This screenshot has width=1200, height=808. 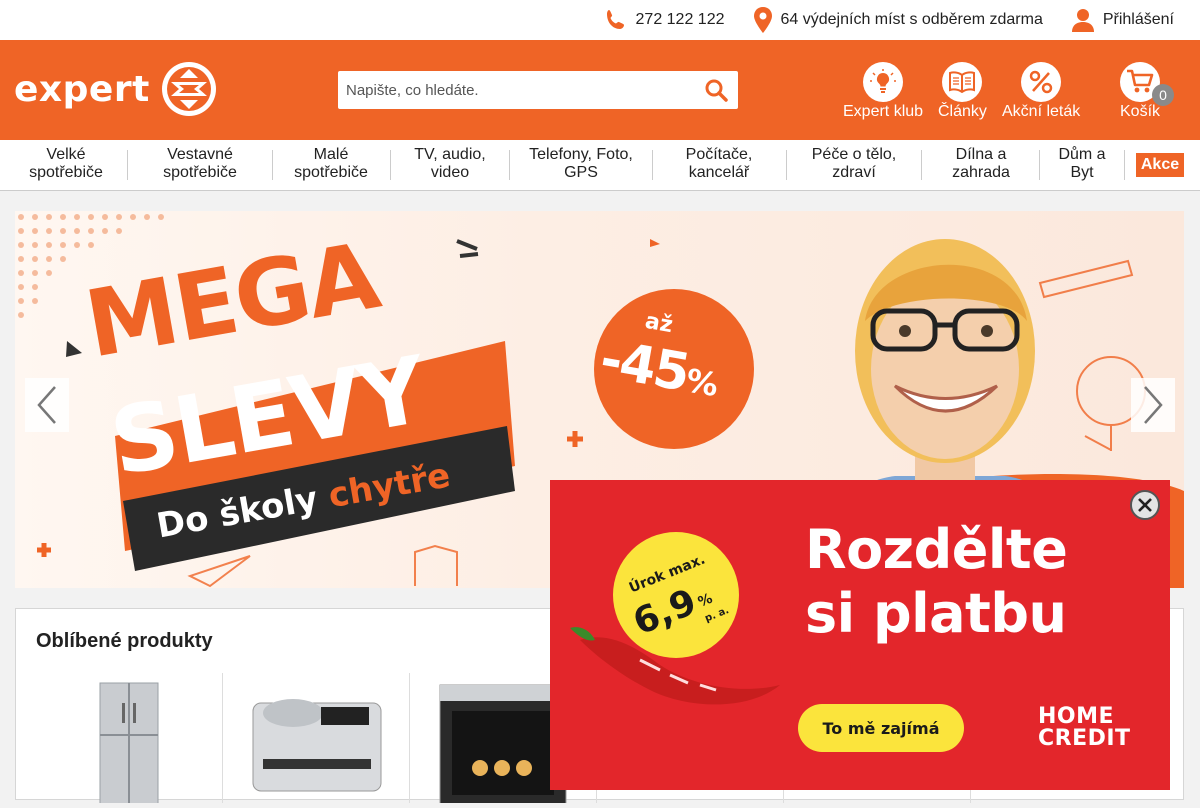 I want to click on popup-title-line1: Rozdělte, so click(x=936, y=549).